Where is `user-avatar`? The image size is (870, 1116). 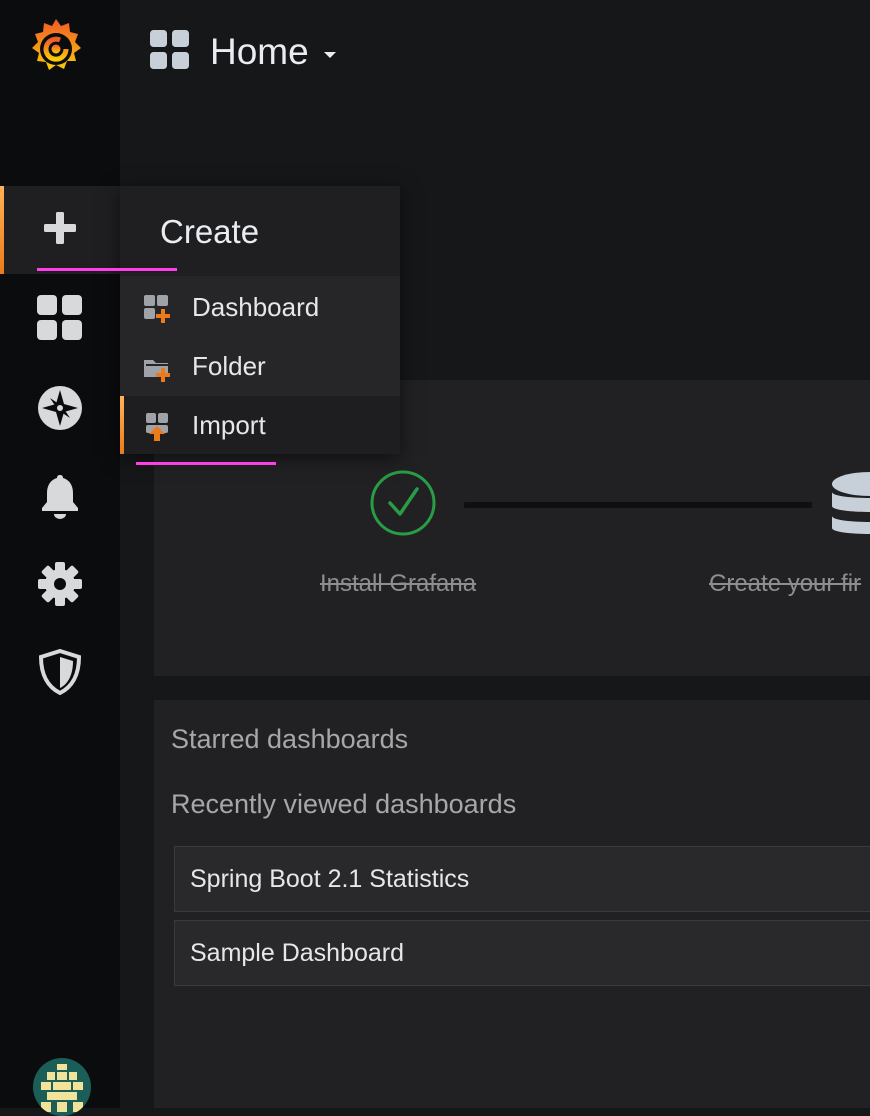 user-avatar is located at coordinates (62, 1087).